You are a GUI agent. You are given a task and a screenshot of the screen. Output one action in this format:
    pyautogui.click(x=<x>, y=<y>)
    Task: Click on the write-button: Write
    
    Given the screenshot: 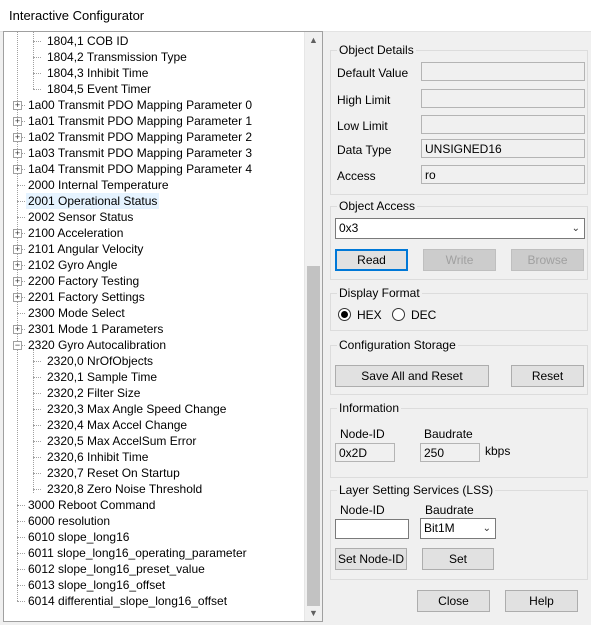 What is the action you would take?
    pyautogui.click(x=459, y=260)
    